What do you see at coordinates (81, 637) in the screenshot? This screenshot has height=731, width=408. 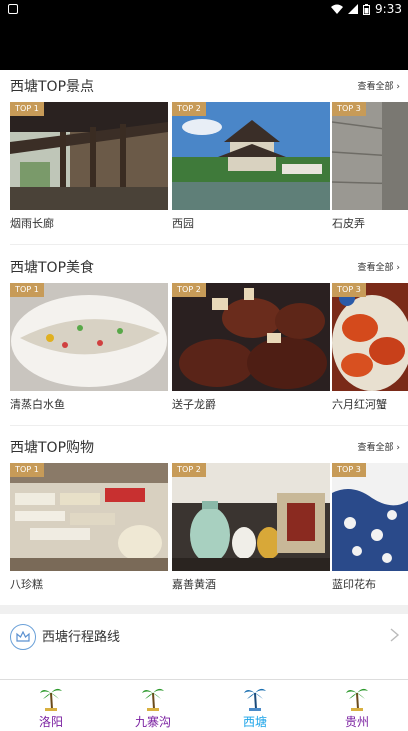 I see `route-label: 西塘行程路线` at bounding box center [81, 637].